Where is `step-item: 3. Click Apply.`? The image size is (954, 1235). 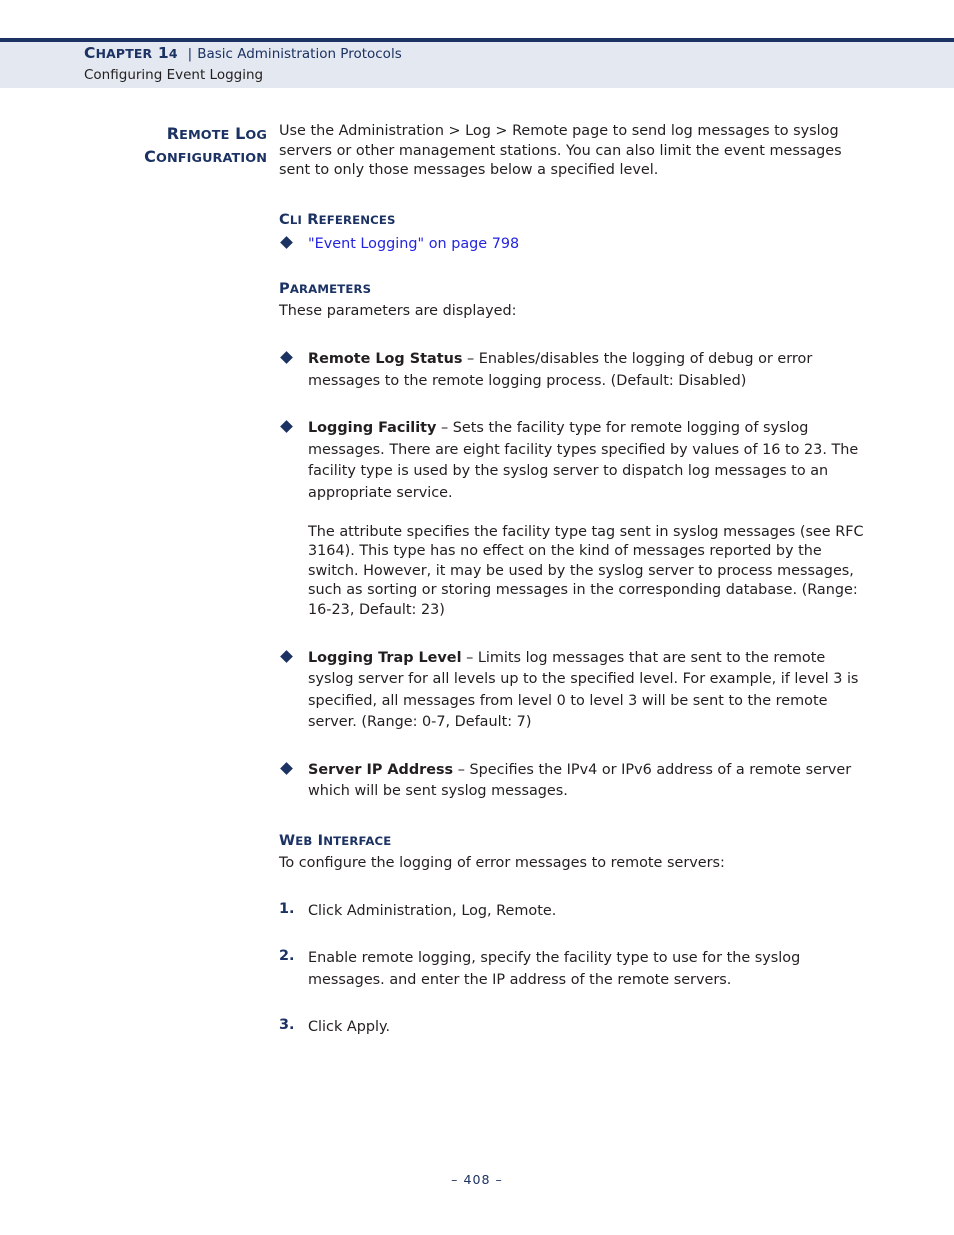
step-item: 3. Click Apply. is located at coordinates (575, 1027).